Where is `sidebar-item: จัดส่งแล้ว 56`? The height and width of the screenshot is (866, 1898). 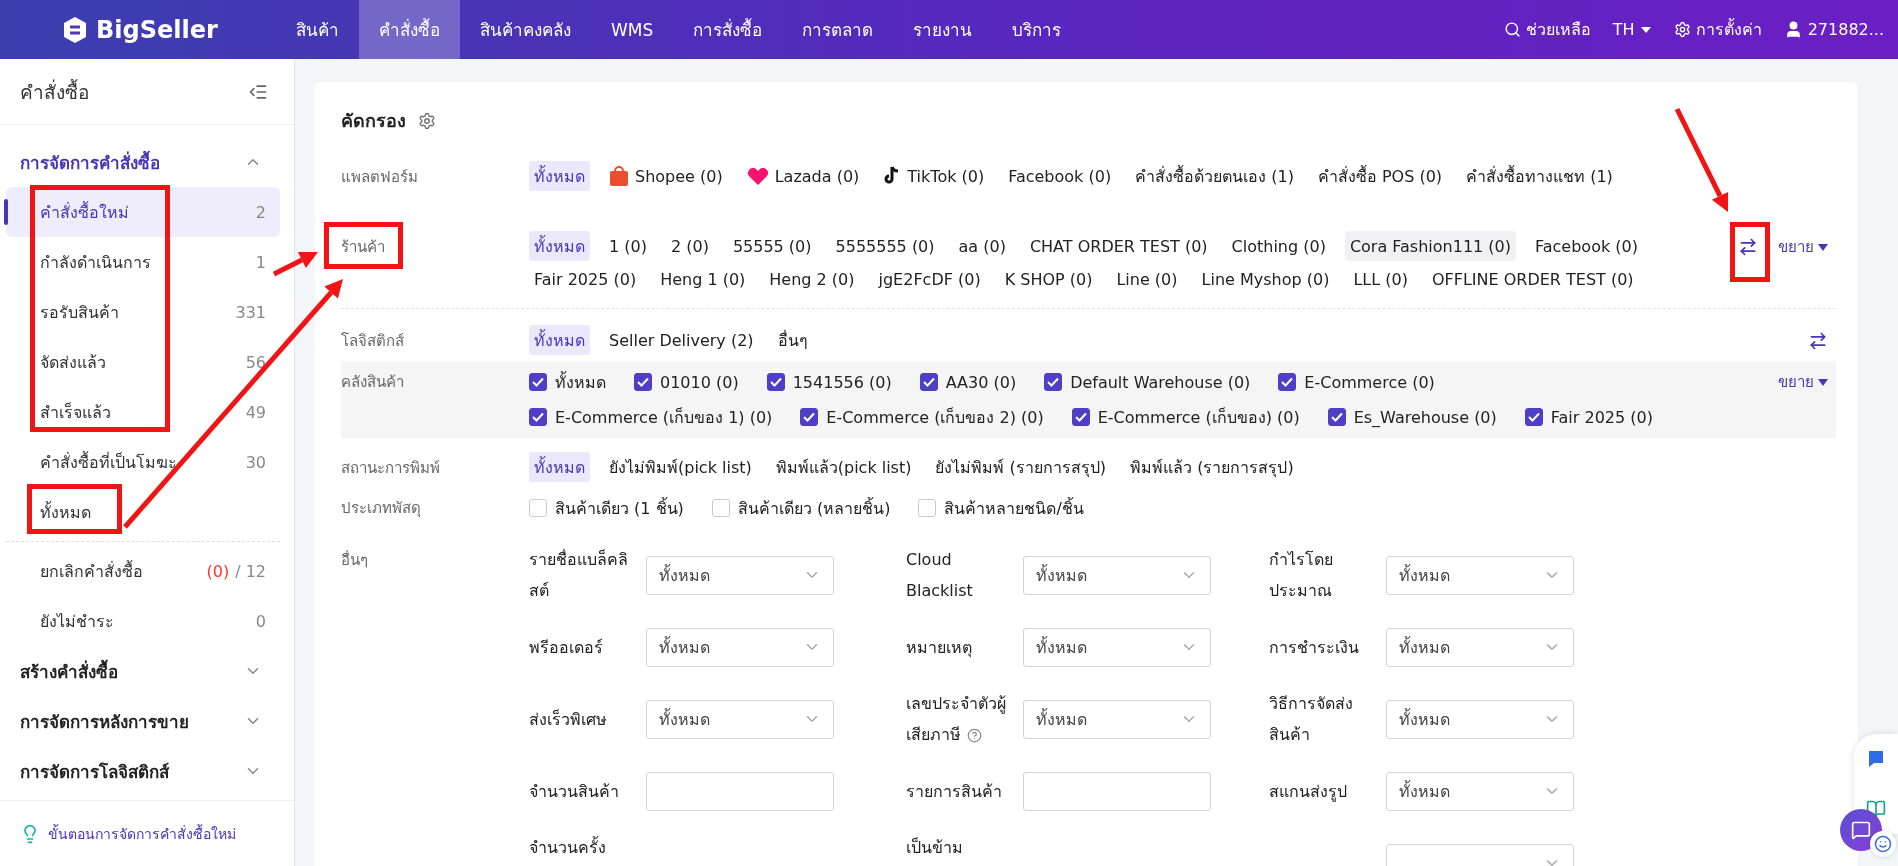 sidebar-item: จัดส่งแล้ว 56 is located at coordinates (143, 362).